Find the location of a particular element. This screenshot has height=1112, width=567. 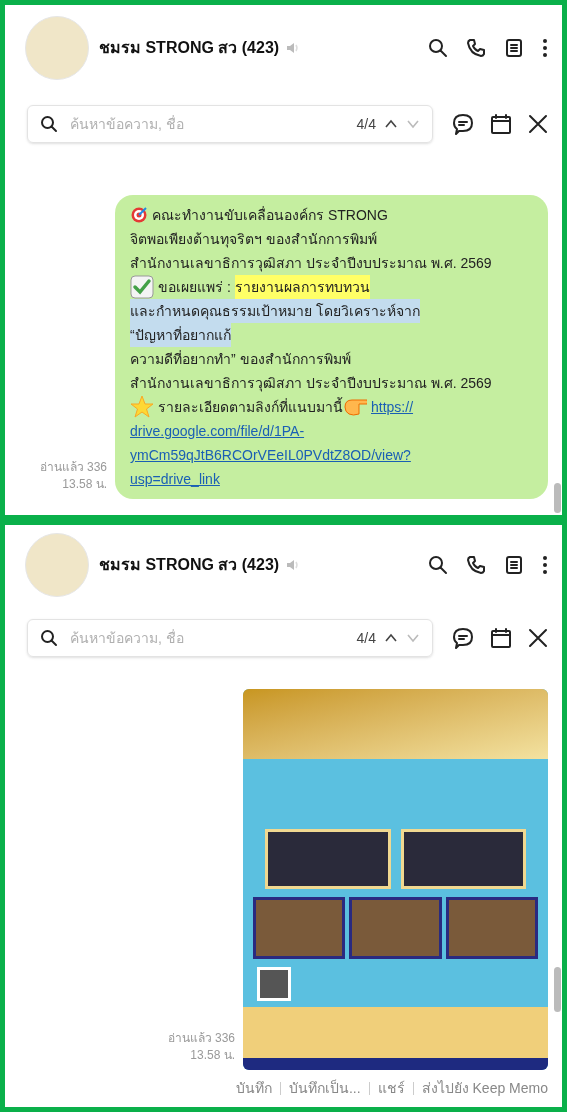

target-icon is located at coordinates (139, 215).